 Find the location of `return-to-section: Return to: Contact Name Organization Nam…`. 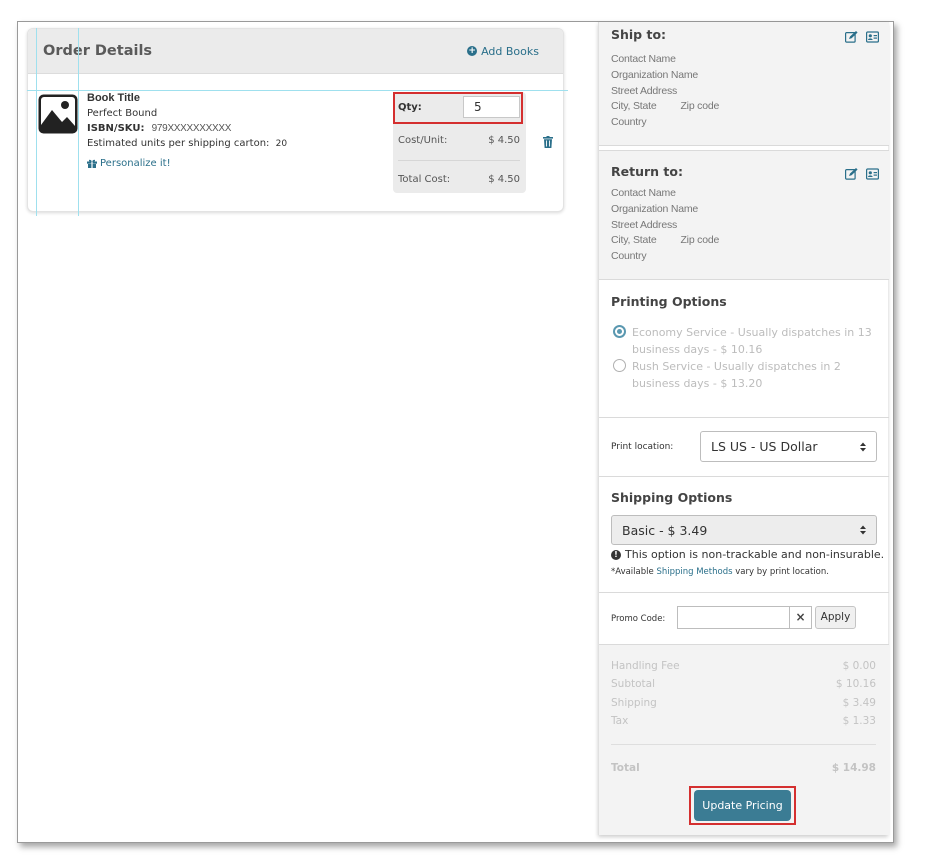

return-to-section: Return to: Contact Name Organization Nam… is located at coordinates (744, 215).